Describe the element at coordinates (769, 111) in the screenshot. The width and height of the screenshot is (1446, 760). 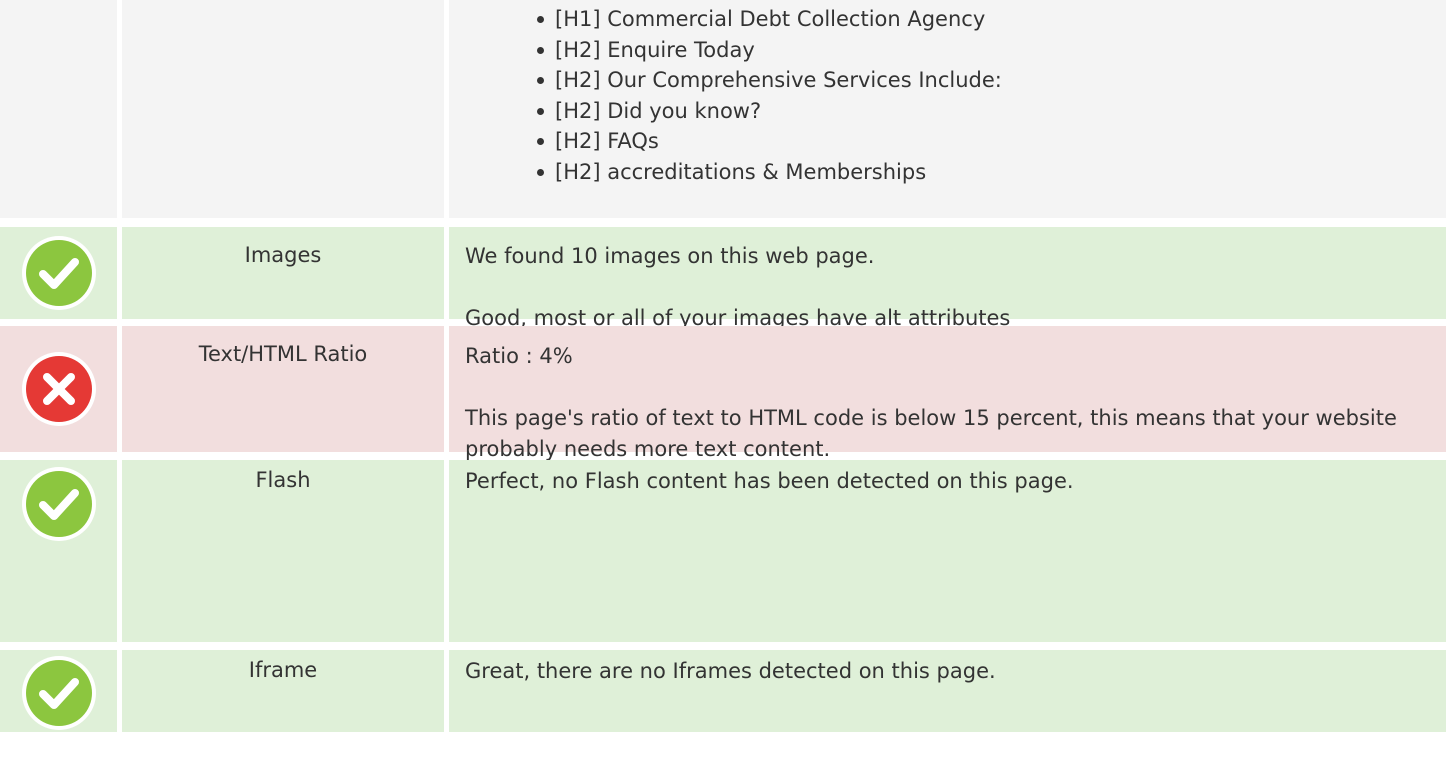
I see `heading-item: [H2] Did you know?` at that location.